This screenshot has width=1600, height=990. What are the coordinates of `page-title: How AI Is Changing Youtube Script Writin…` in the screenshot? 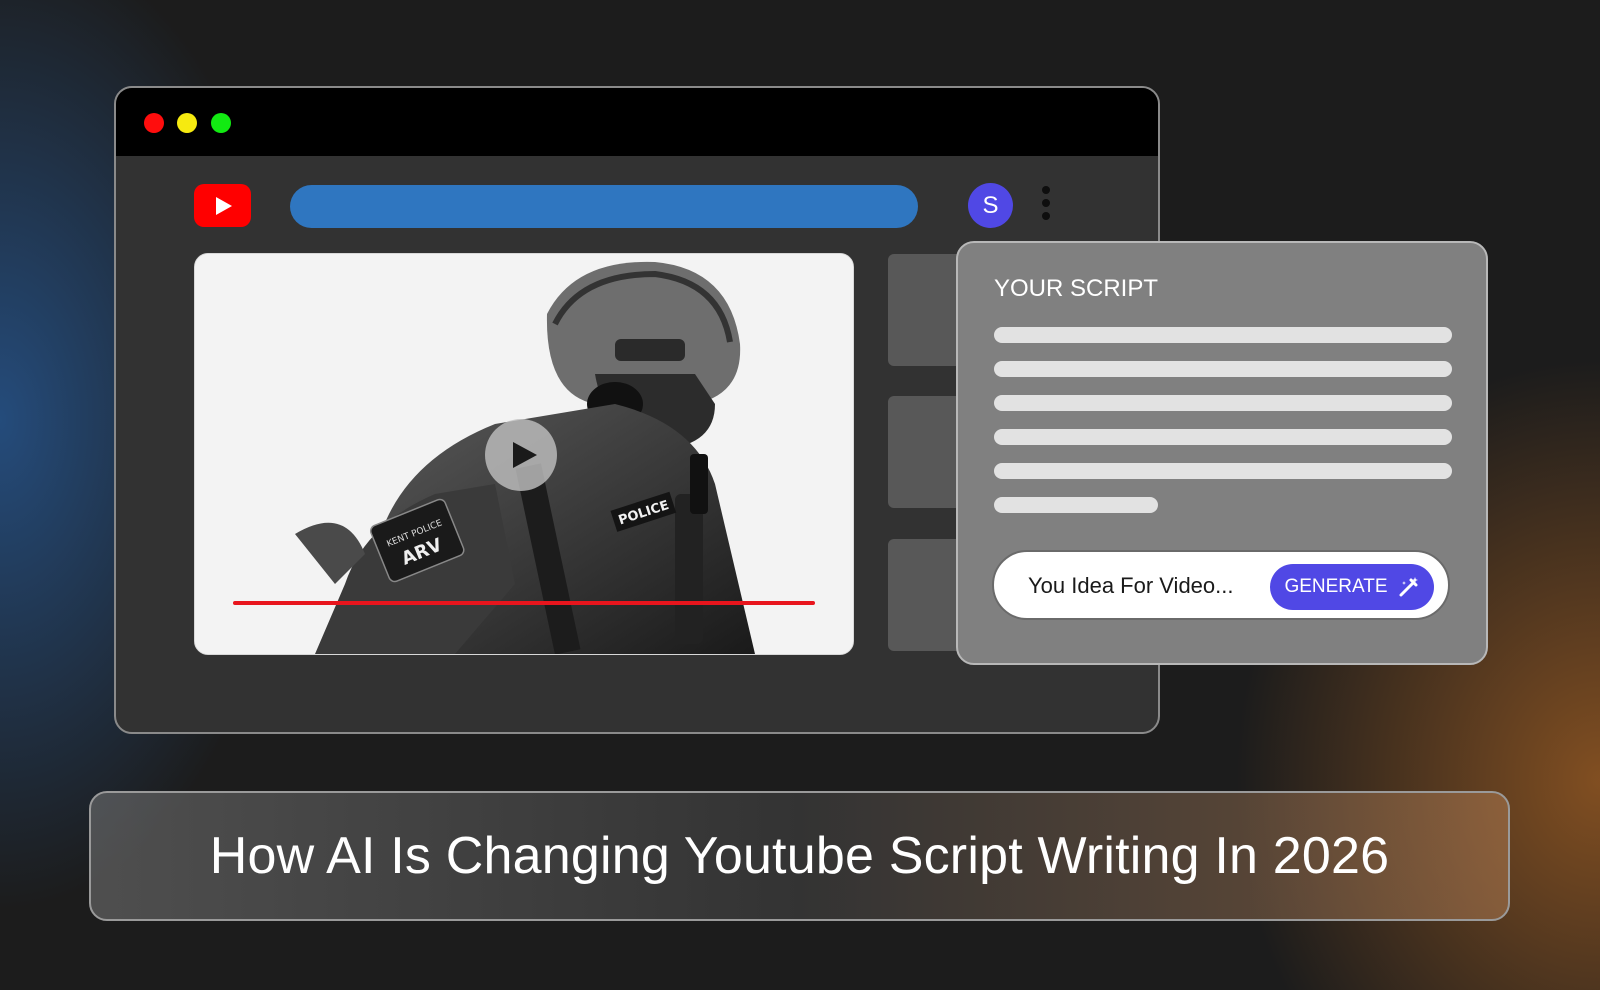 It's located at (799, 856).